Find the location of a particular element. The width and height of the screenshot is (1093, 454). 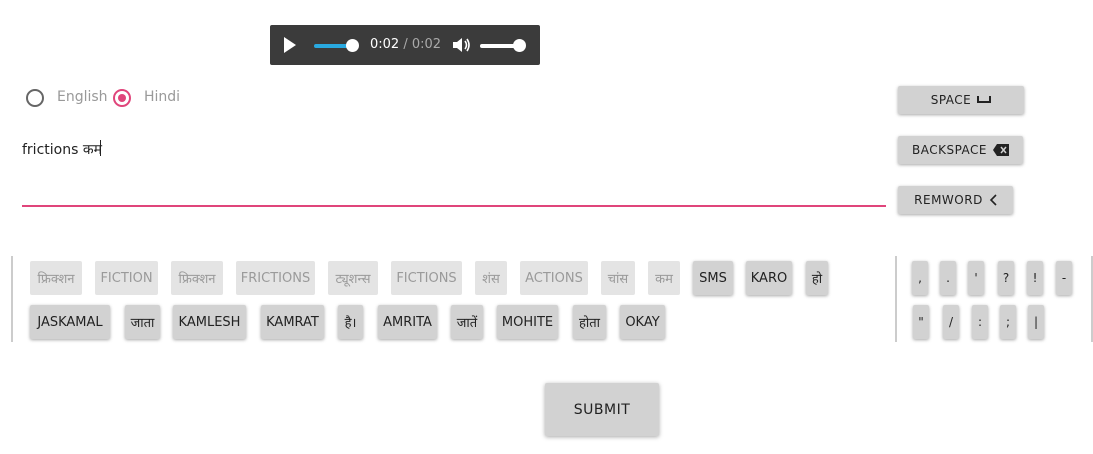

suggestion-chip: KAMRAT is located at coordinates (292, 322).